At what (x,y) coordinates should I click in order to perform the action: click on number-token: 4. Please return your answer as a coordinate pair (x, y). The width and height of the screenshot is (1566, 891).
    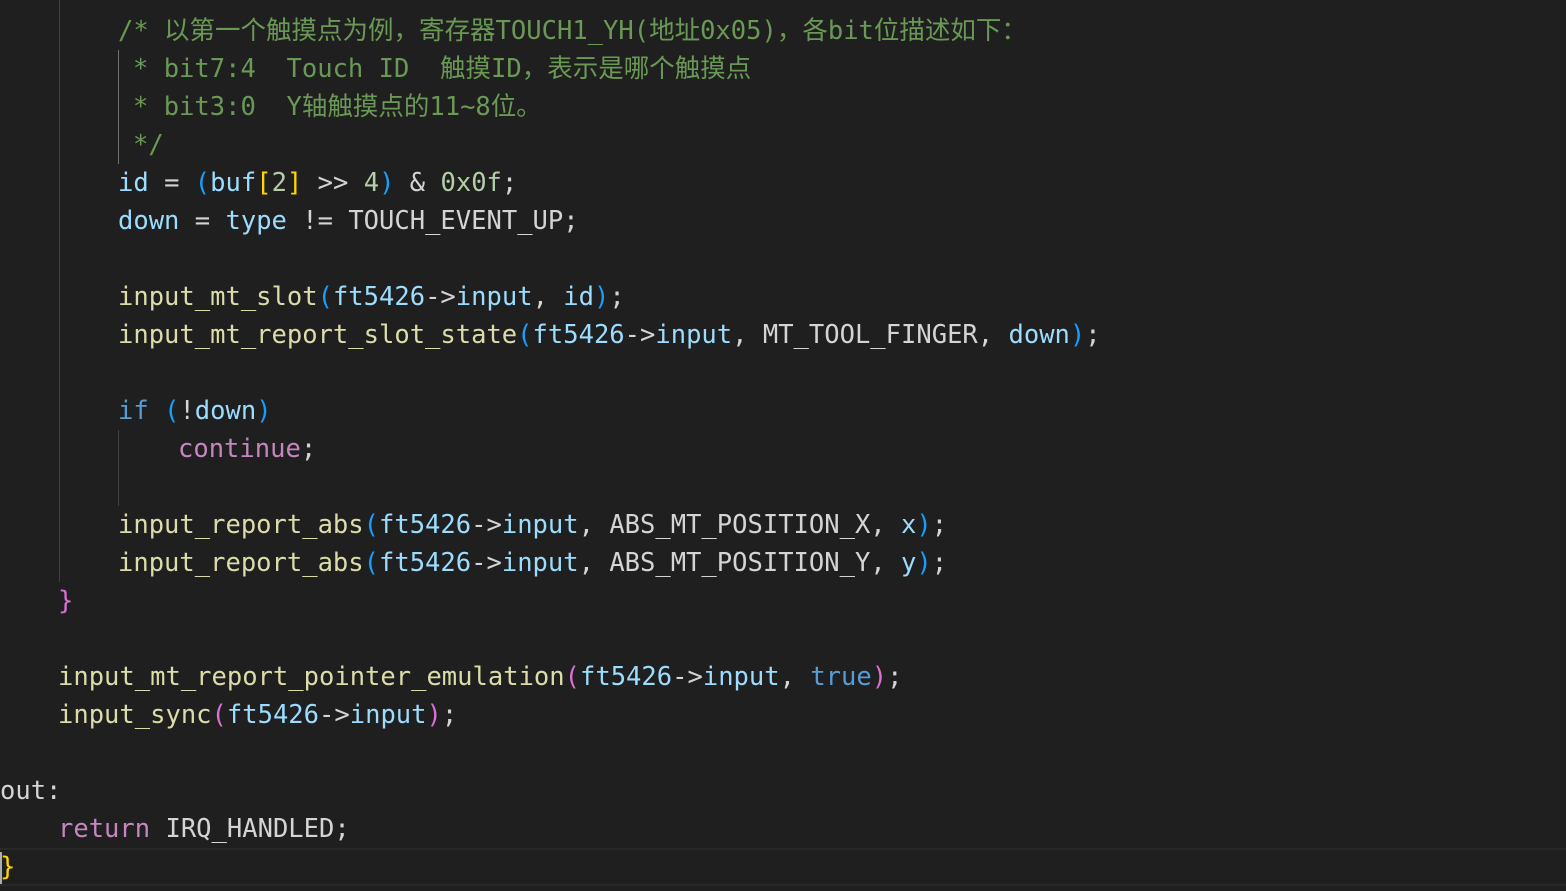
    Looking at the image, I should click on (371, 183).